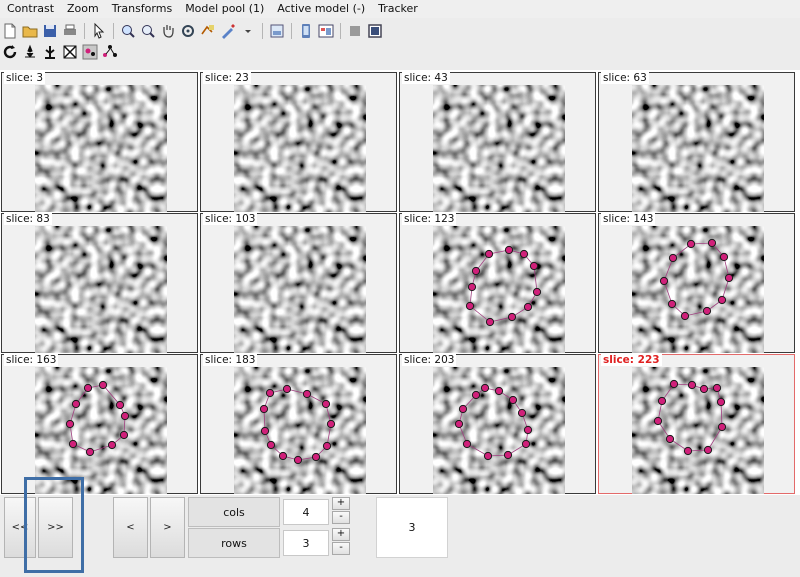 The height and width of the screenshot is (577, 800). I want to click on menu-model-pool: Model pool (1), so click(224, 9).